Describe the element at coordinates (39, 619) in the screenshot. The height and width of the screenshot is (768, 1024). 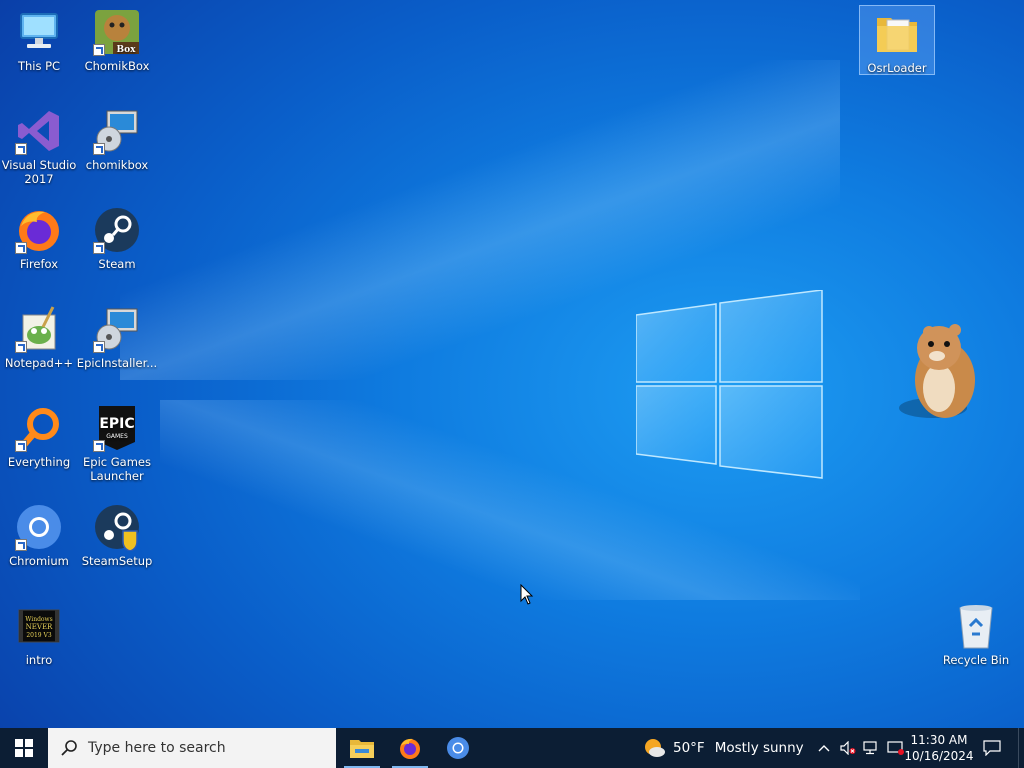
I see `svg-text: Windows` at that location.